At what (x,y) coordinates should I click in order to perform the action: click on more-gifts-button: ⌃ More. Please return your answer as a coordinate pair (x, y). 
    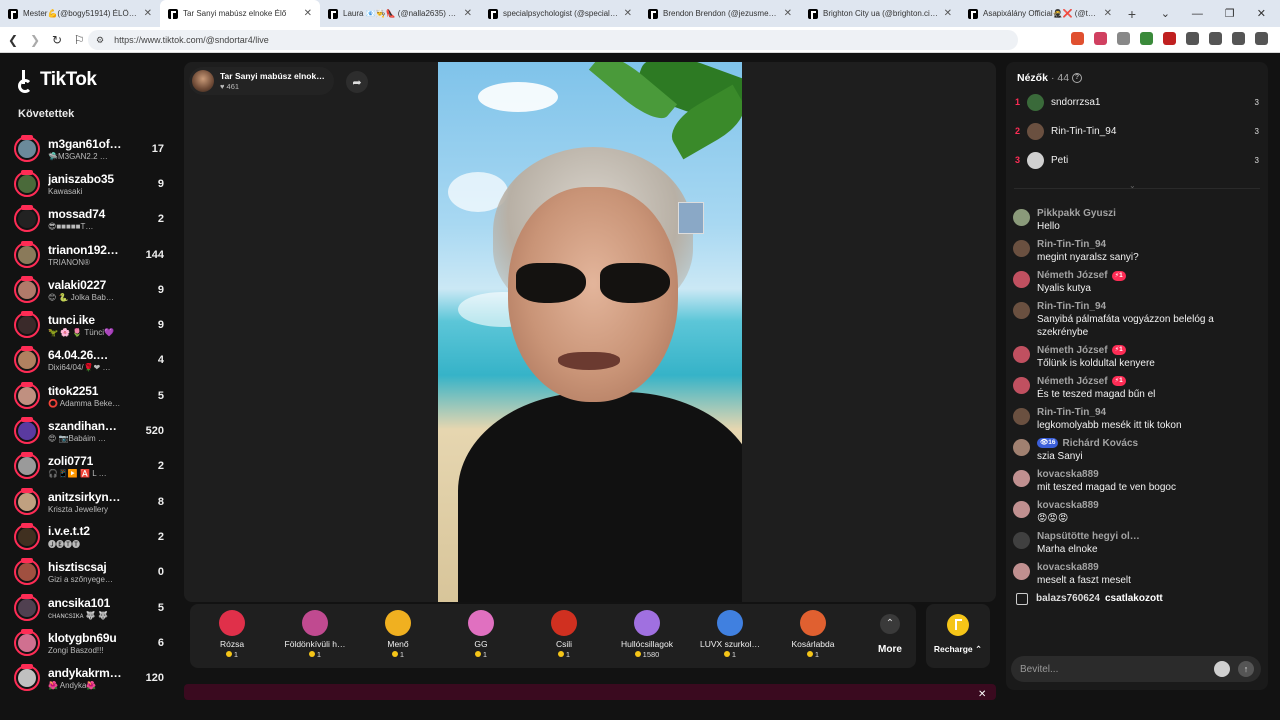
    Looking at the image, I should click on (890, 634).